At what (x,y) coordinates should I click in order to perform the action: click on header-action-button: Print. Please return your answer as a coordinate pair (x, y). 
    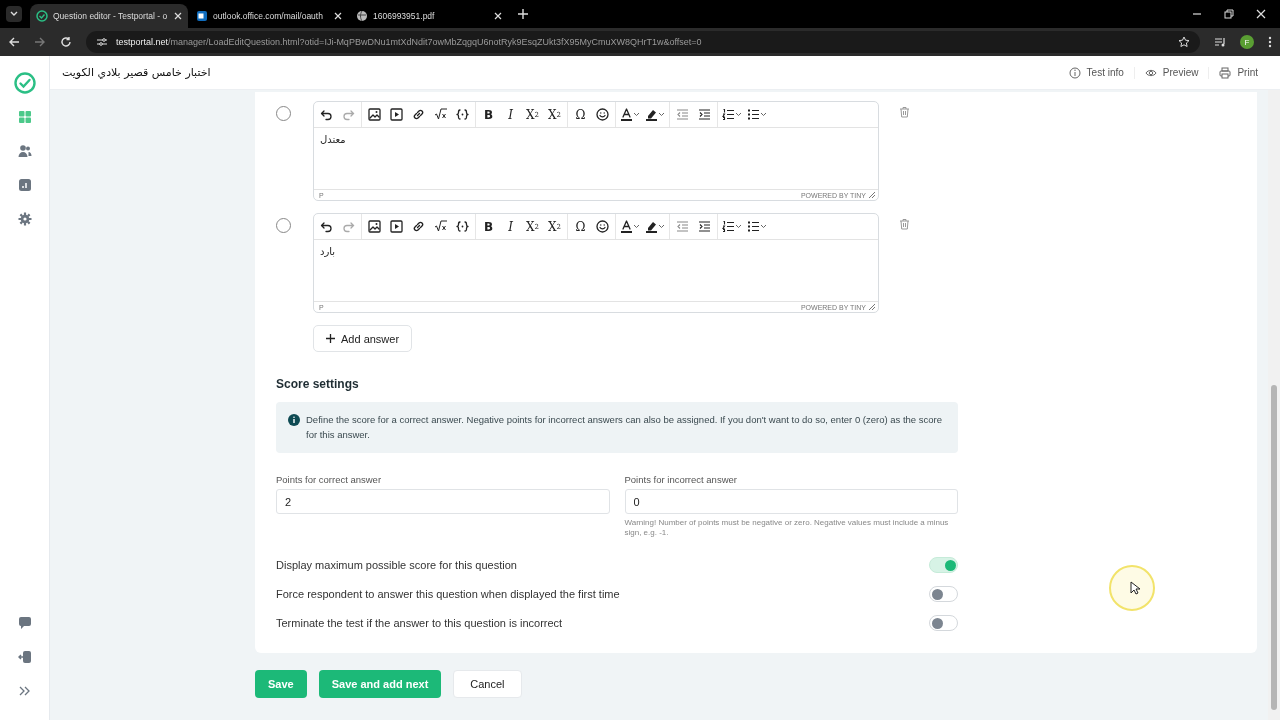
    Looking at the image, I should click on (1238, 72).